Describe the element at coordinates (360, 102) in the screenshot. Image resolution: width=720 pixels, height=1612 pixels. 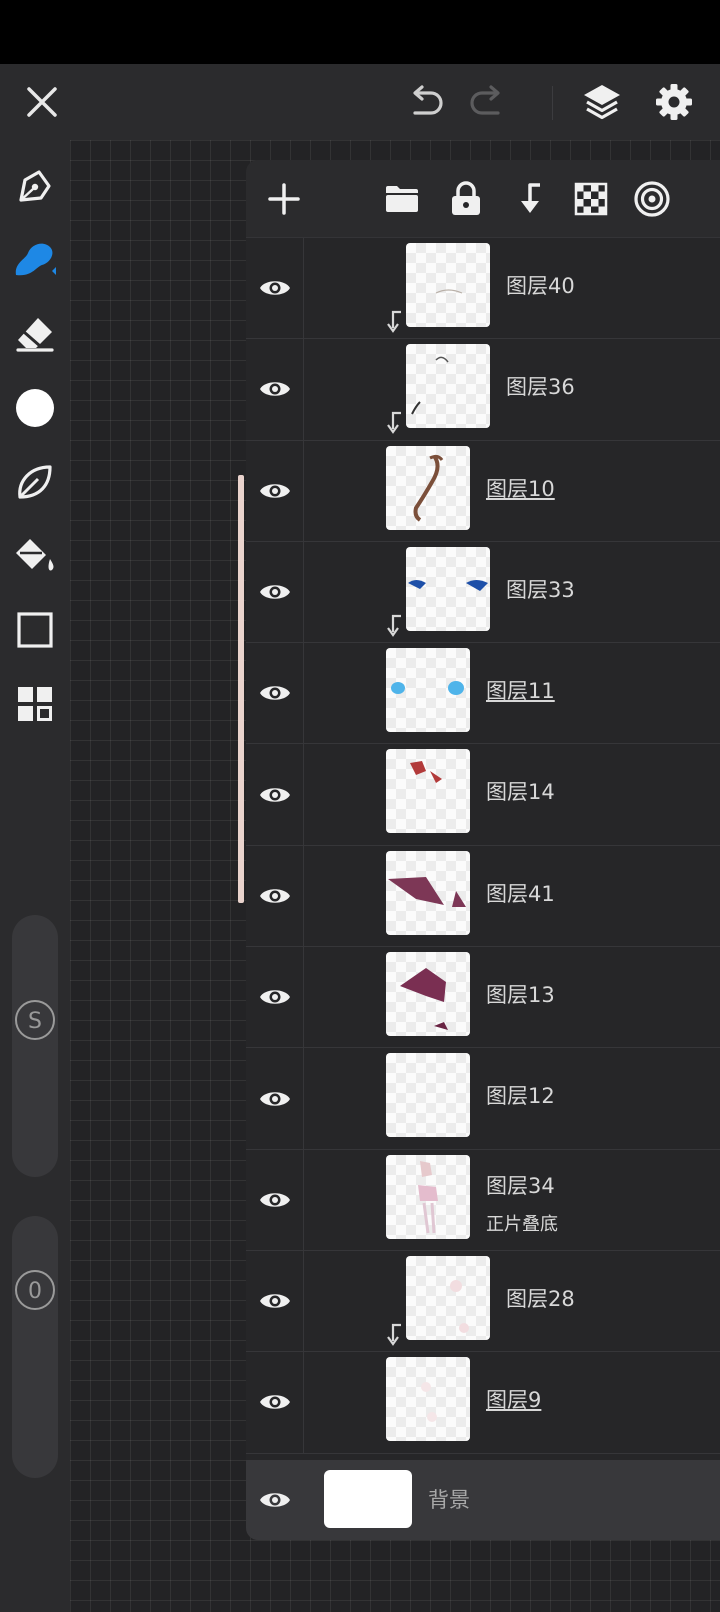
I see `top-bar` at that location.